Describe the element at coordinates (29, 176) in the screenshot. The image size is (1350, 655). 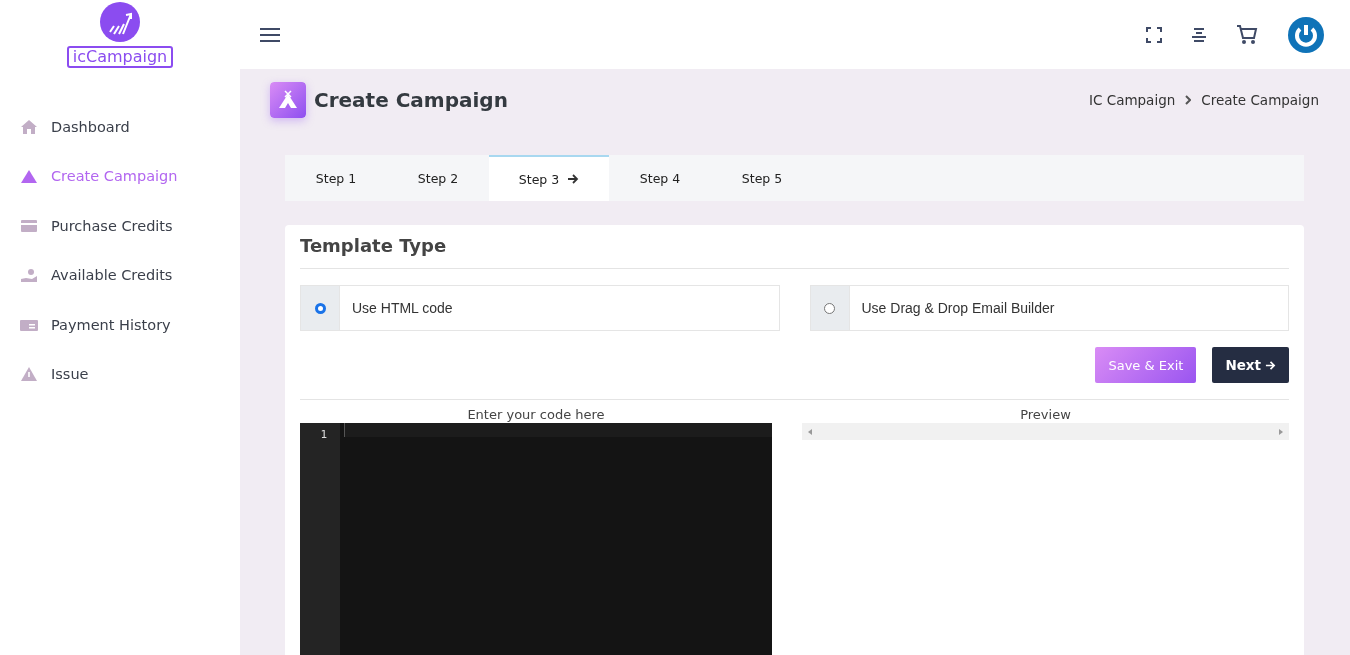
I see `mountain-icon` at that location.